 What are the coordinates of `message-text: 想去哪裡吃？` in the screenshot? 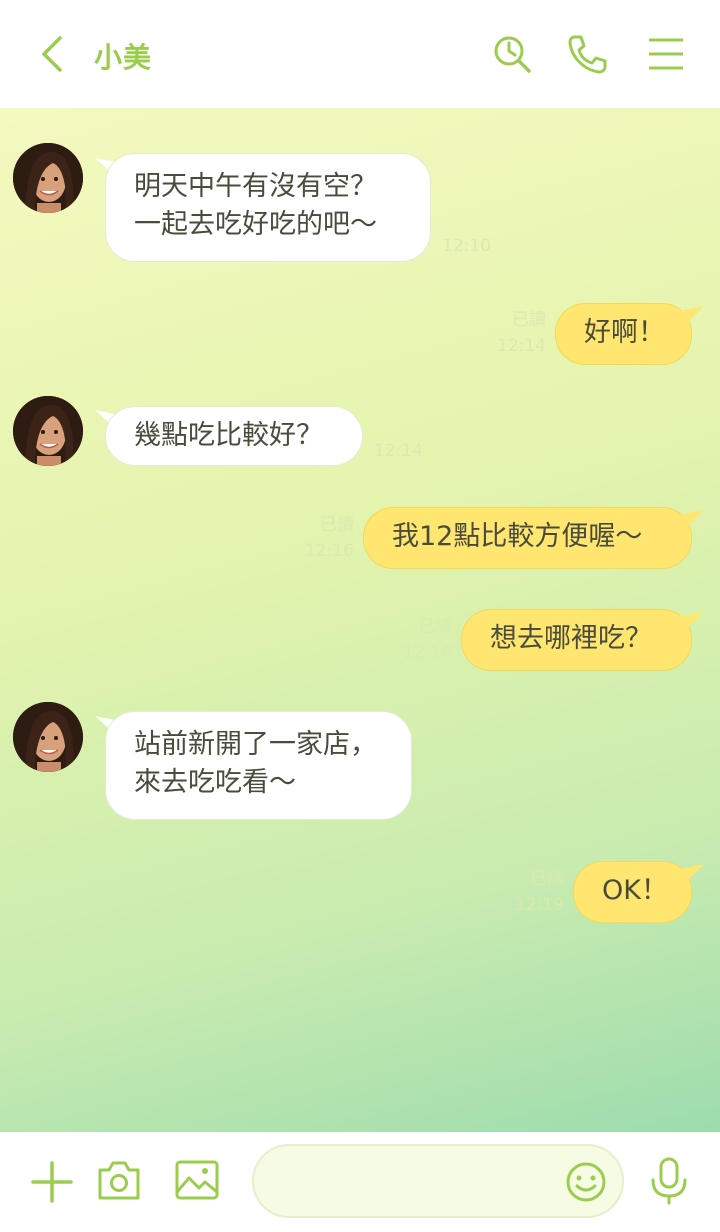 It's located at (571, 638).